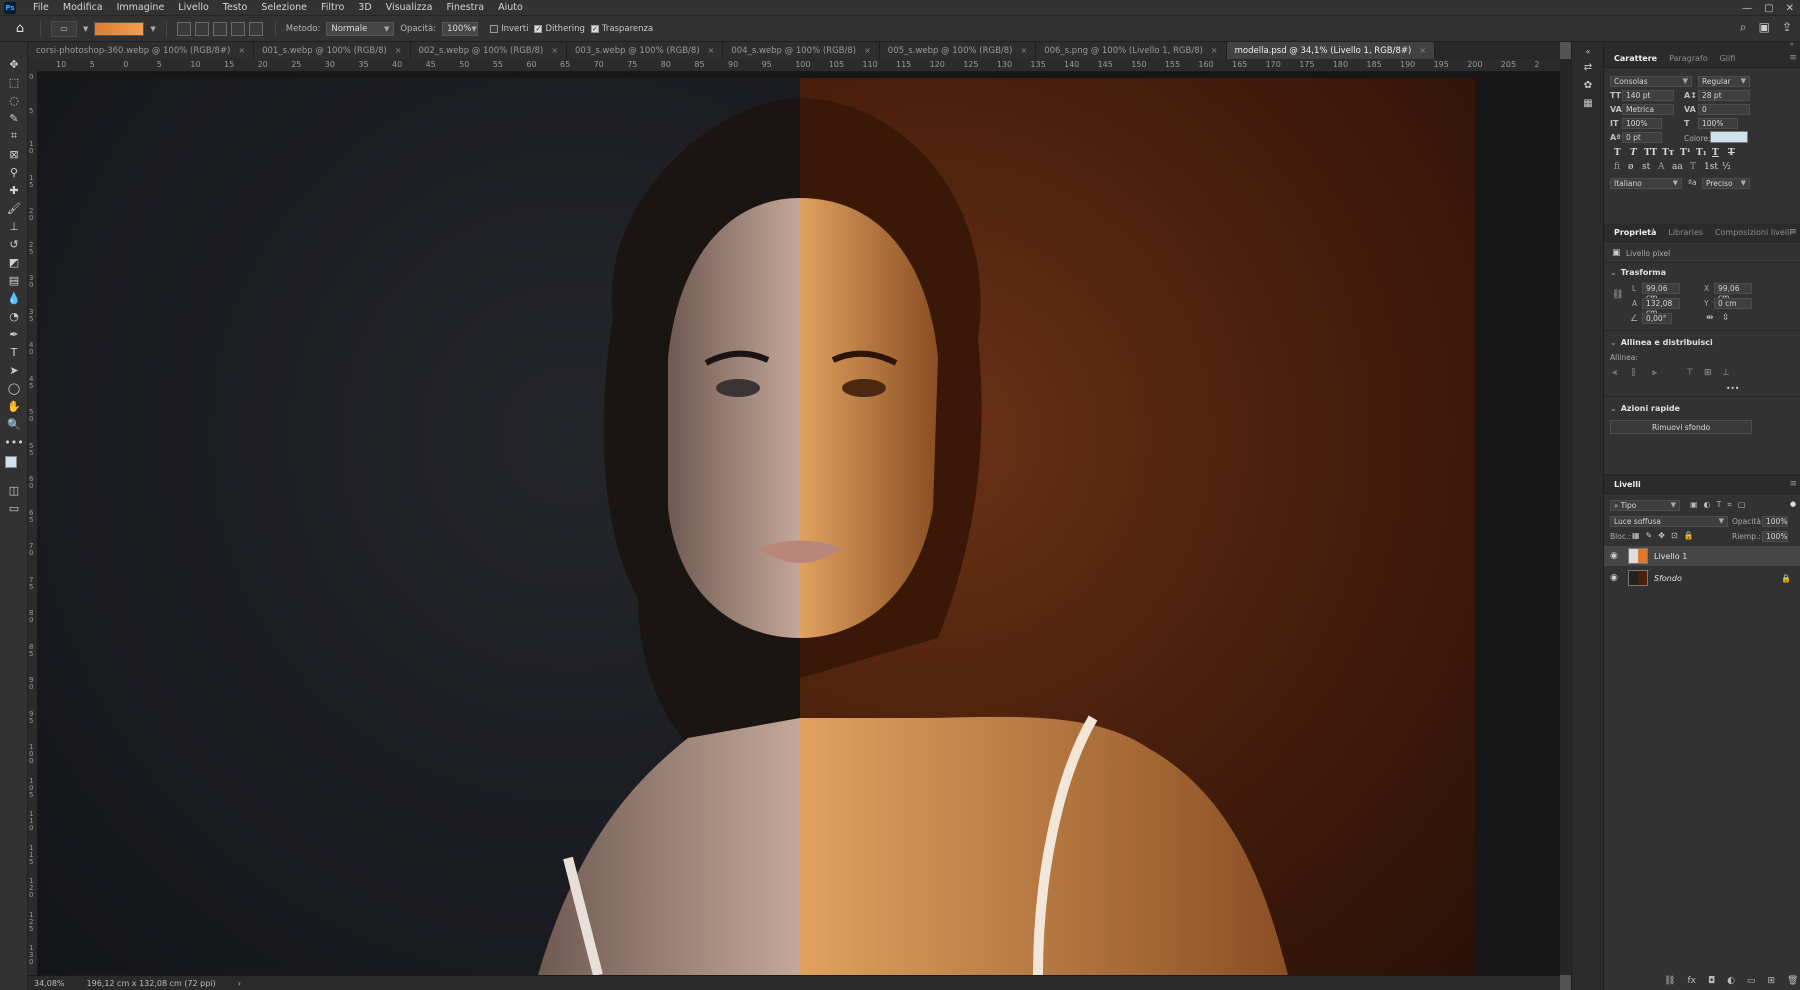 The width and height of the screenshot is (1800, 990). What do you see at coordinates (1710, 318) in the screenshot?
I see `flip-horizontal-icon: ⇹` at bounding box center [1710, 318].